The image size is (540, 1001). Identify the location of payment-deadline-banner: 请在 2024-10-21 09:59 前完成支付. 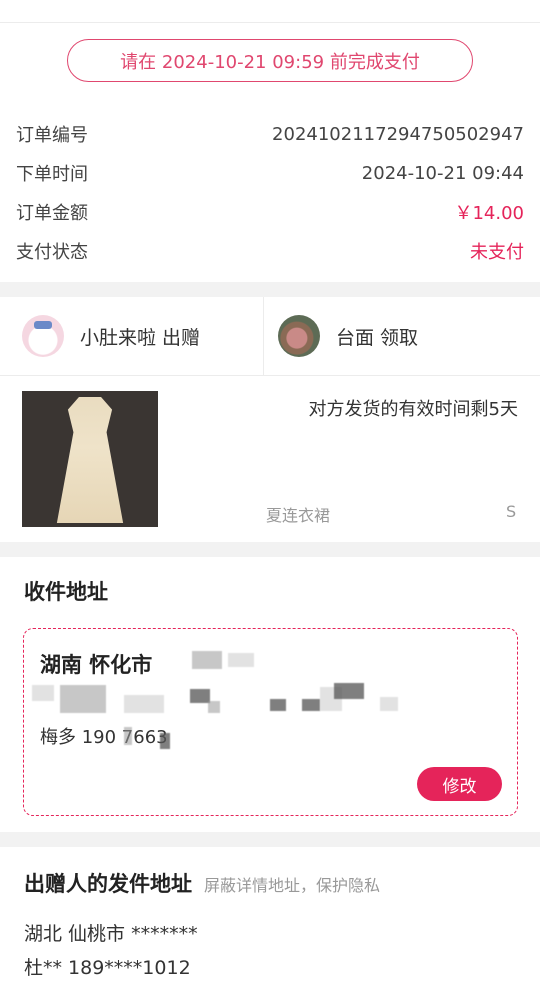
(270, 60).